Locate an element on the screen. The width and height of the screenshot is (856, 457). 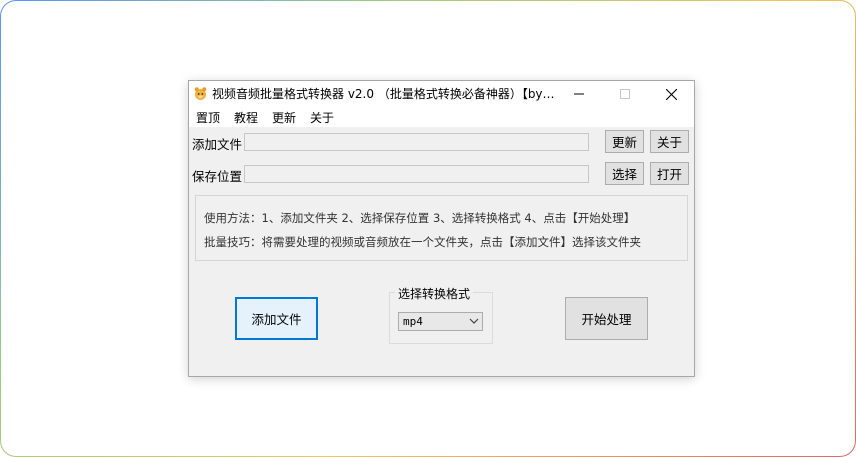
format-select: mp4 is located at coordinates (440, 321).